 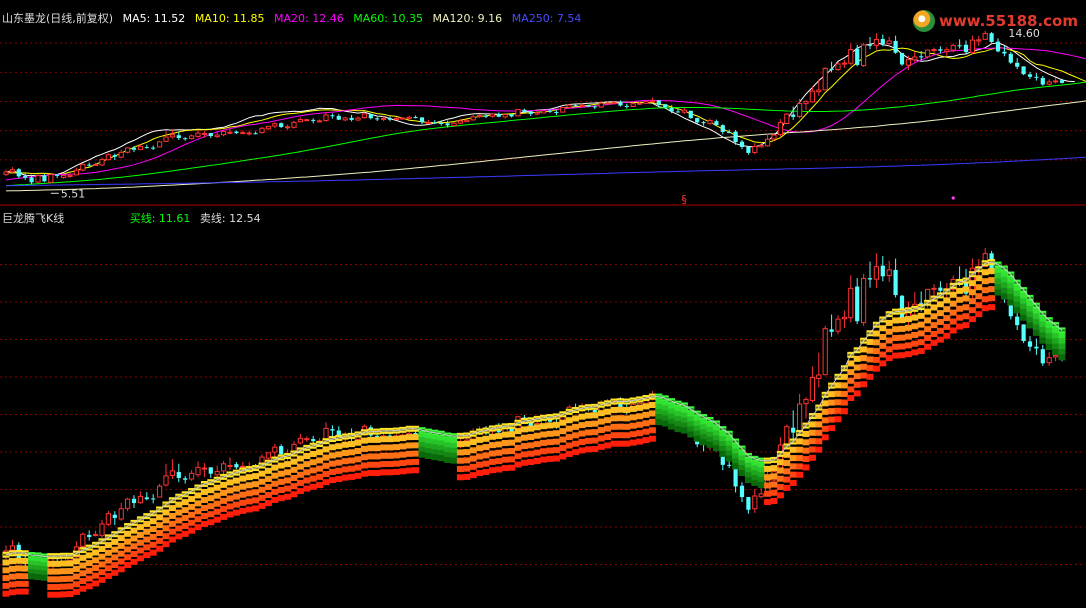 I want to click on ma5-label: MA5: 11.52, so click(x=154, y=18).